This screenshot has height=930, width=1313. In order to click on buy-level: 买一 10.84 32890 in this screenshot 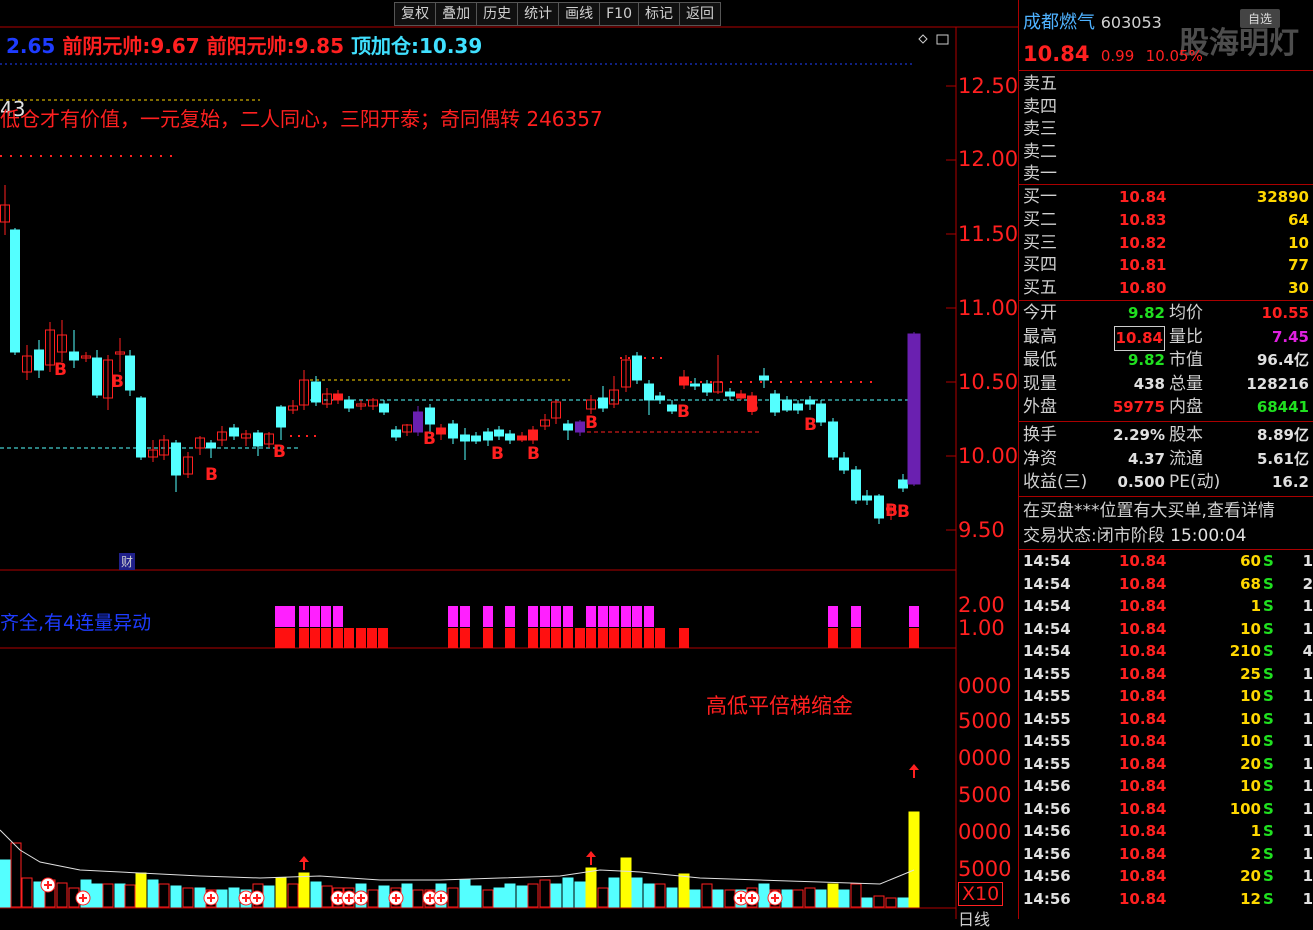, I will do `click(1168, 197)`.